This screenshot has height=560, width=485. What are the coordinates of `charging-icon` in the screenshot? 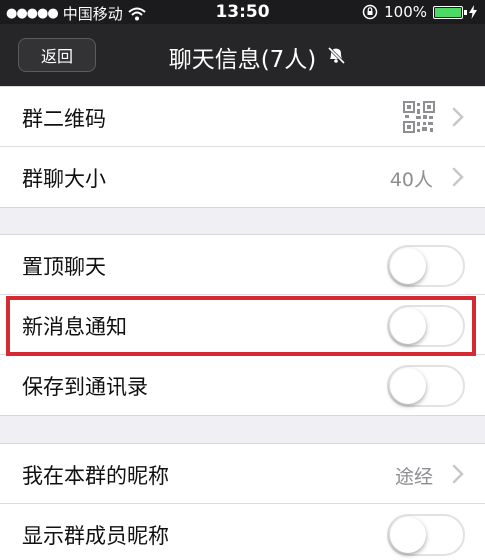 It's located at (473, 12).